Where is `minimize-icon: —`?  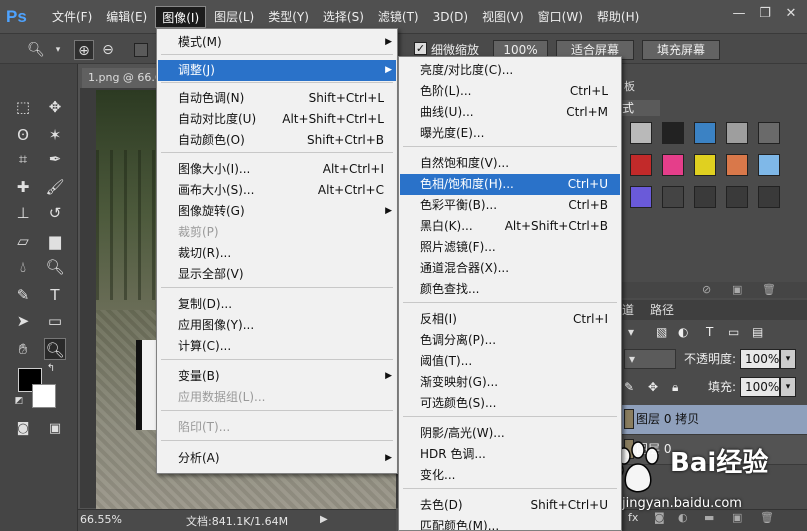
minimize-icon: — is located at coordinates (739, 14).